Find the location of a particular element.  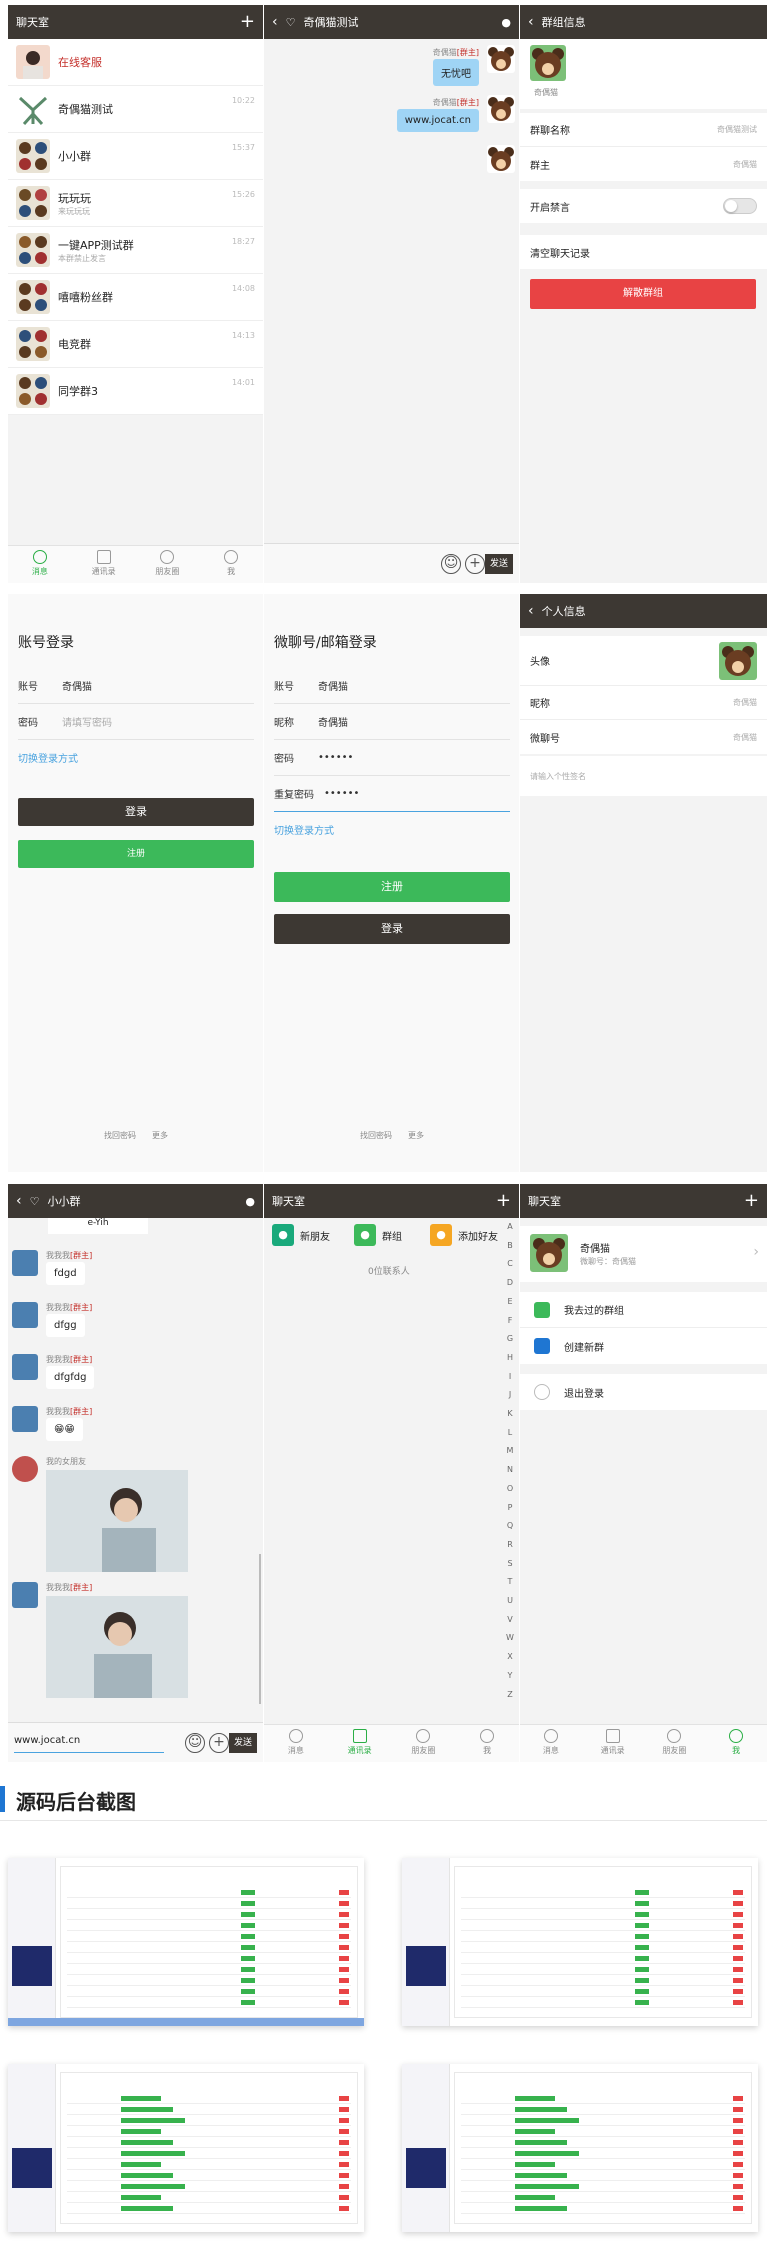

chat-item-1: 奇偶猫测试 10:22 is located at coordinates (135, 109).